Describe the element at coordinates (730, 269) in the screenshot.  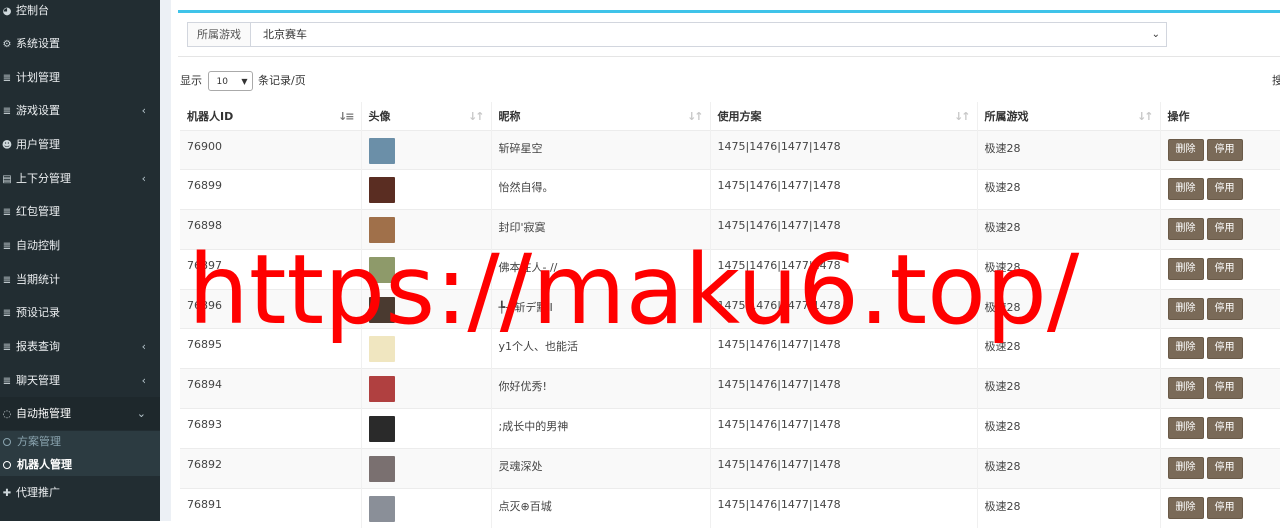
I see `table-row: 76897 佛本在人- //1475|1476|1477|1478 极速28 删除 停用` at that location.